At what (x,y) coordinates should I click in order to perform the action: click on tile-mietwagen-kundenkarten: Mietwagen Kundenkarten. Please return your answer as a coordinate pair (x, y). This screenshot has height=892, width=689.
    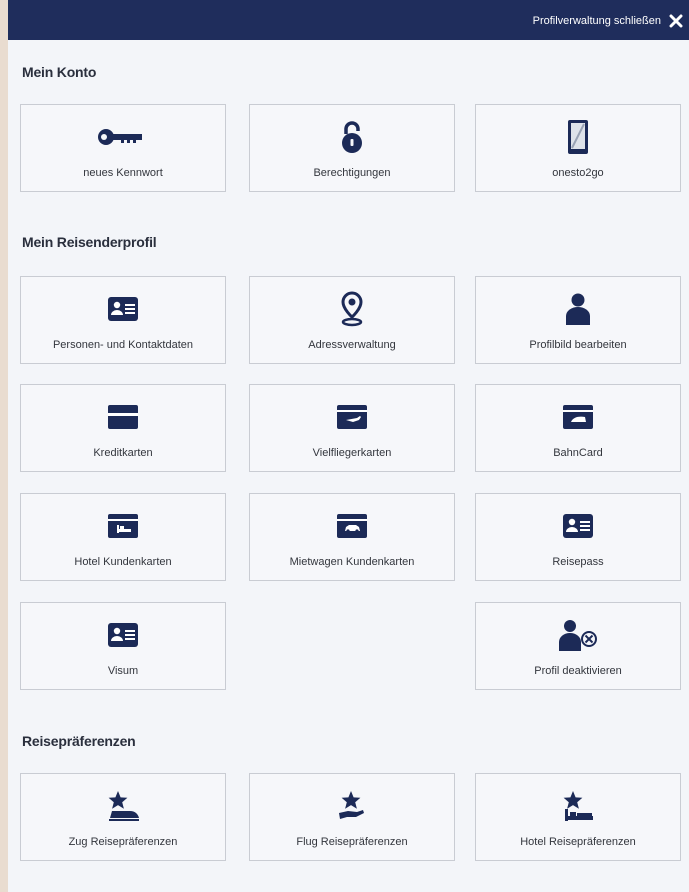
    Looking at the image, I should click on (352, 537).